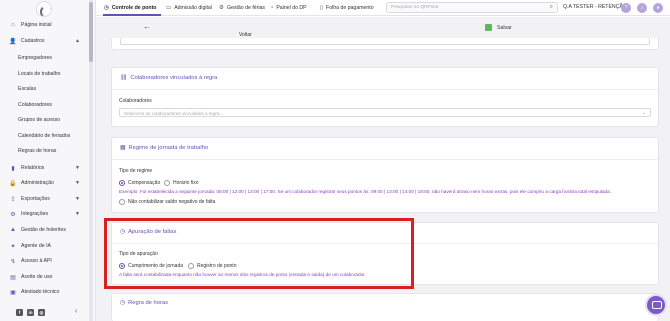 Image resolution: width=670 pixels, height=321 pixels. Describe the element at coordinates (44, 9) in the screenshot. I see `app-logo` at that location.